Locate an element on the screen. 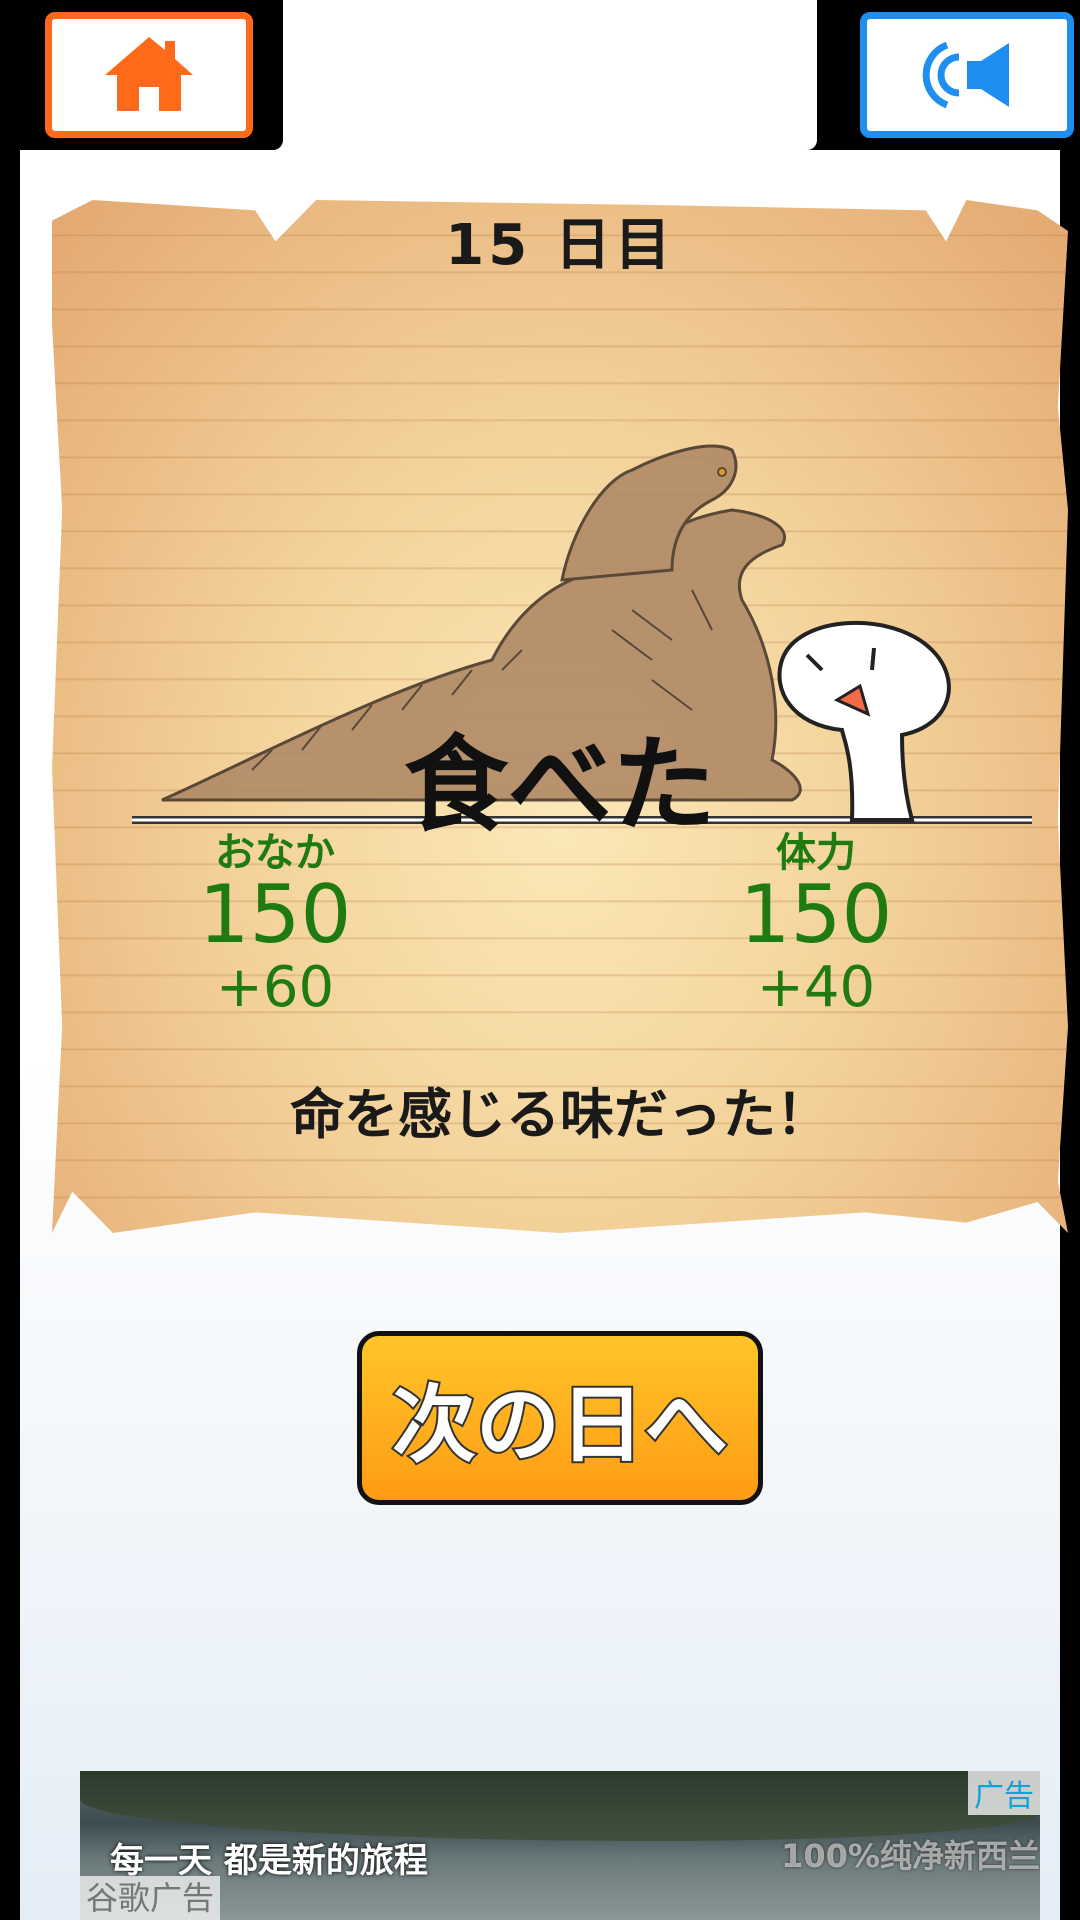 The height and width of the screenshot is (1920, 1080). ad-right-text: 100%纯净新西兰 is located at coordinates (910, 1856).